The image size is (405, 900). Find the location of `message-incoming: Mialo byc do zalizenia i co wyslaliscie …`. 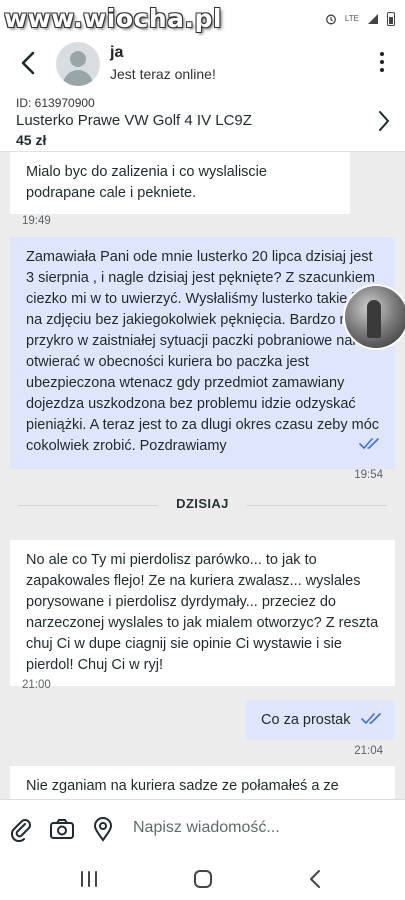

message-incoming: Mialo byc do zalizenia i co wyslaliscie … is located at coordinates (180, 183).